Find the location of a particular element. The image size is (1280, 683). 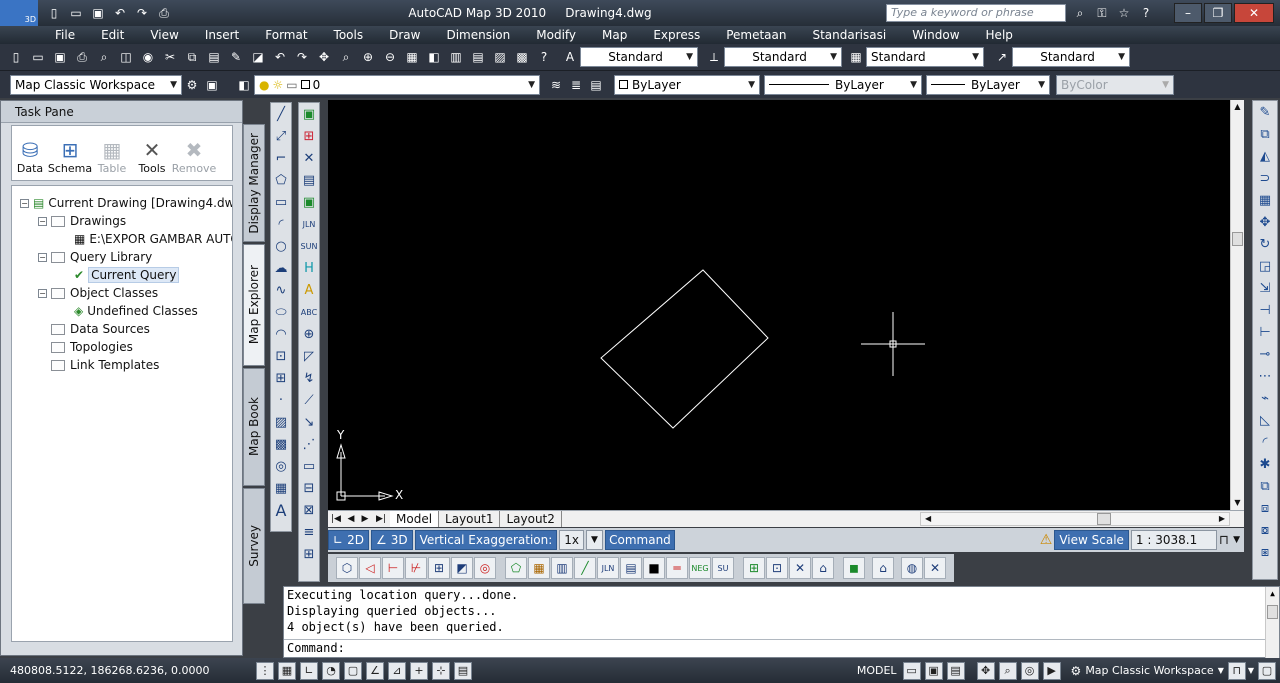

map-row-tool-10-icon: ▥ is located at coordinates (562, 568).